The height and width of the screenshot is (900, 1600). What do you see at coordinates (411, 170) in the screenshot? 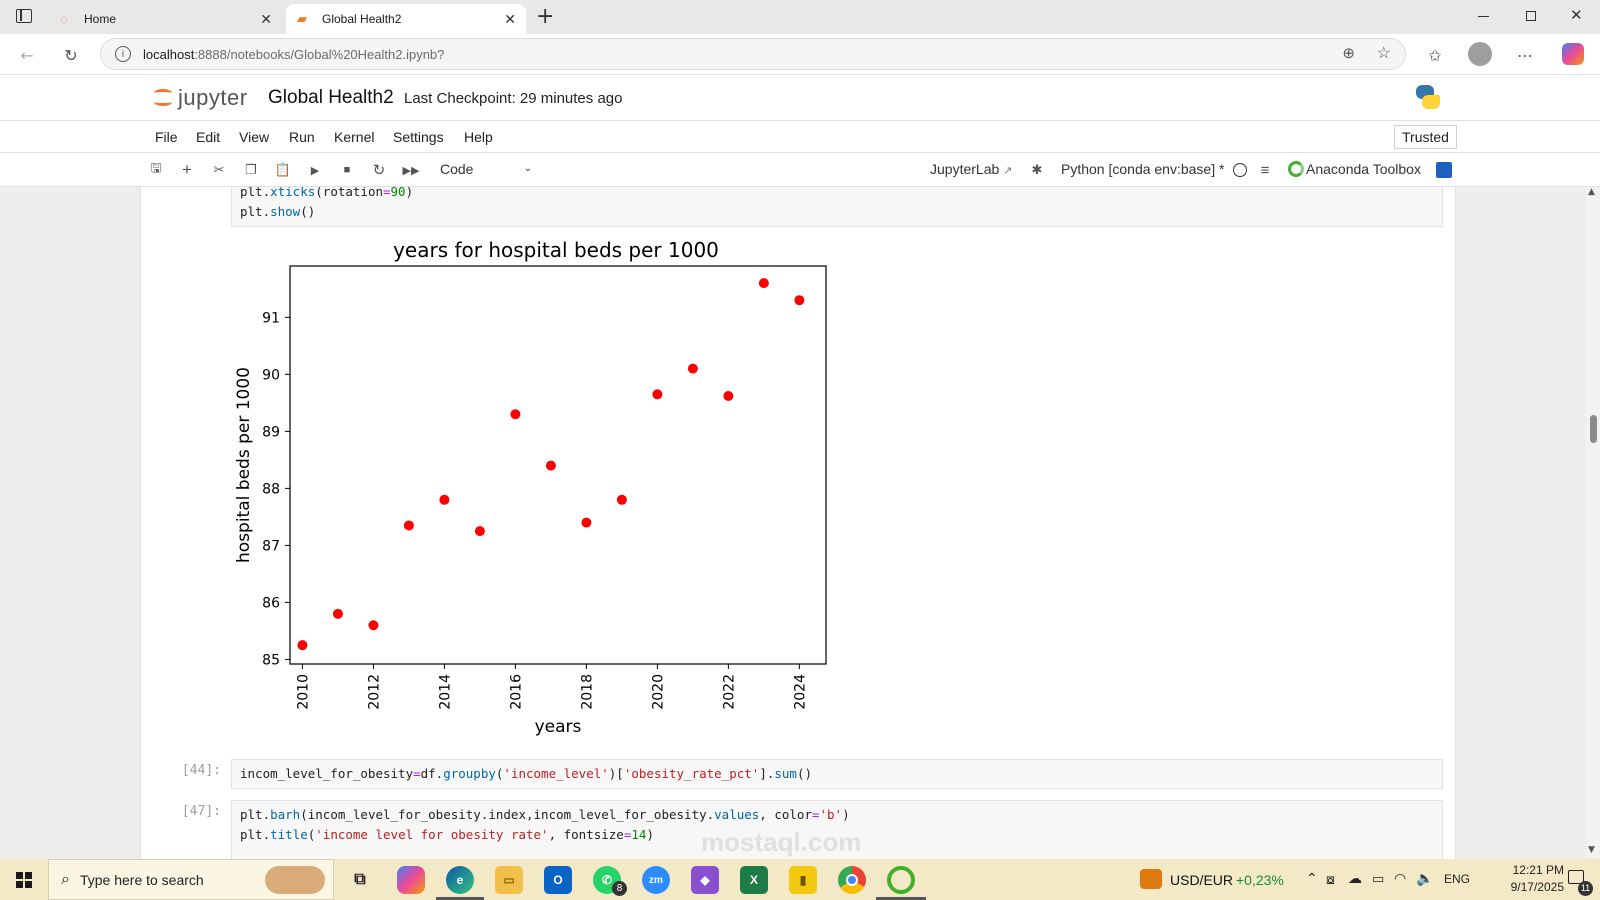
I see `run-all-icon: ▶▶` at bounding box center [411, 170].